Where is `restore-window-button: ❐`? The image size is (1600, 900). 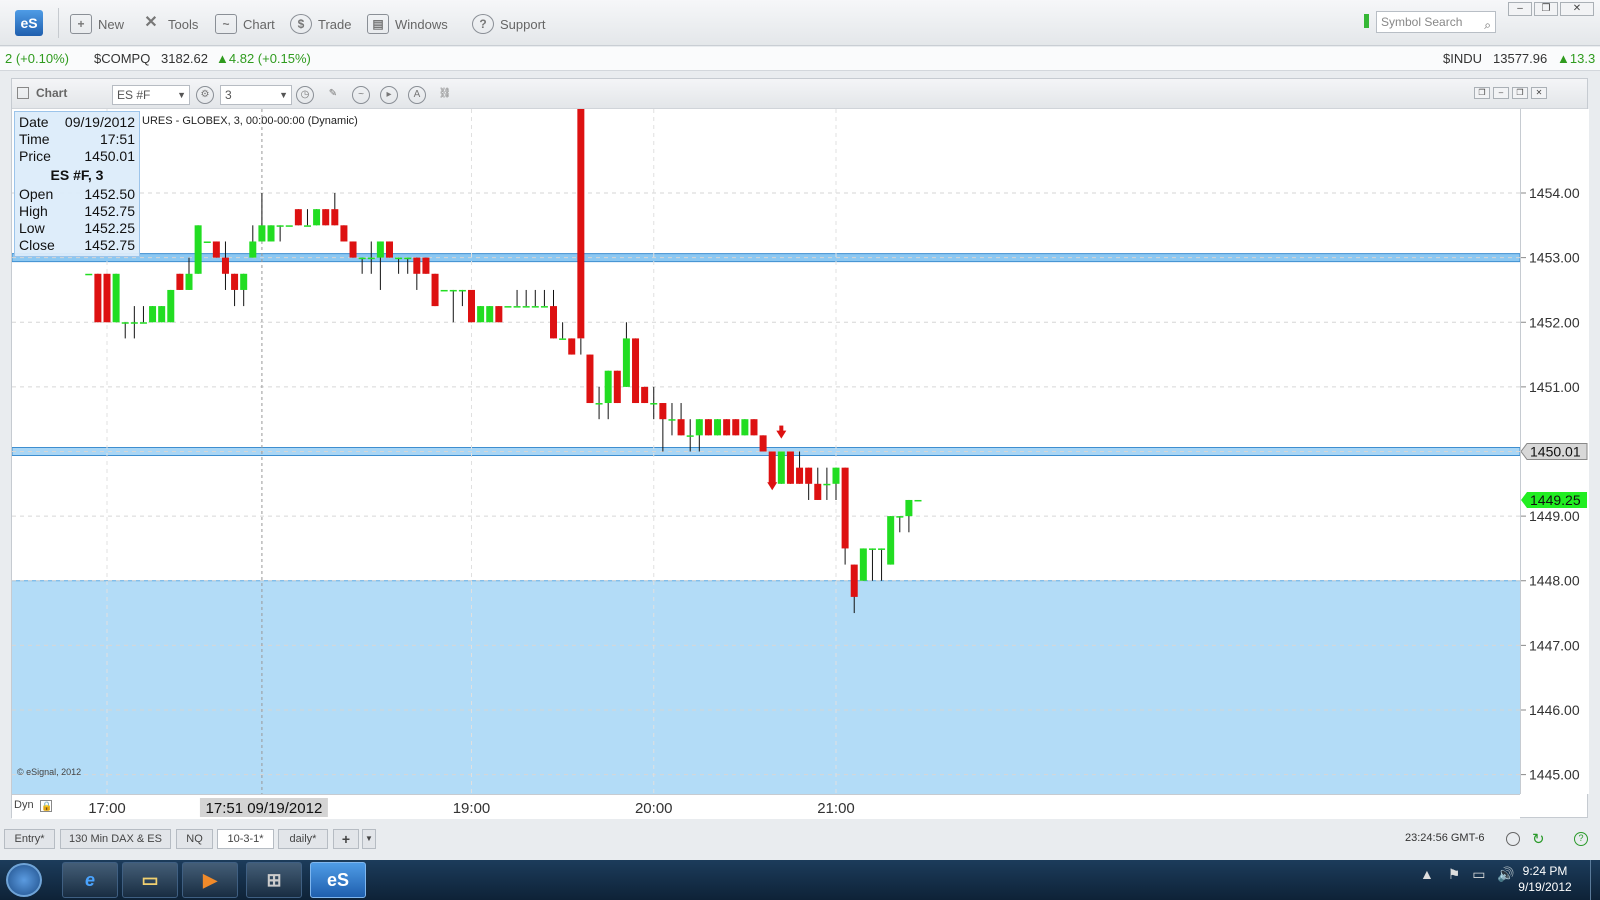 restore-window-button: ❐ is located at coordinates (1546, 9).